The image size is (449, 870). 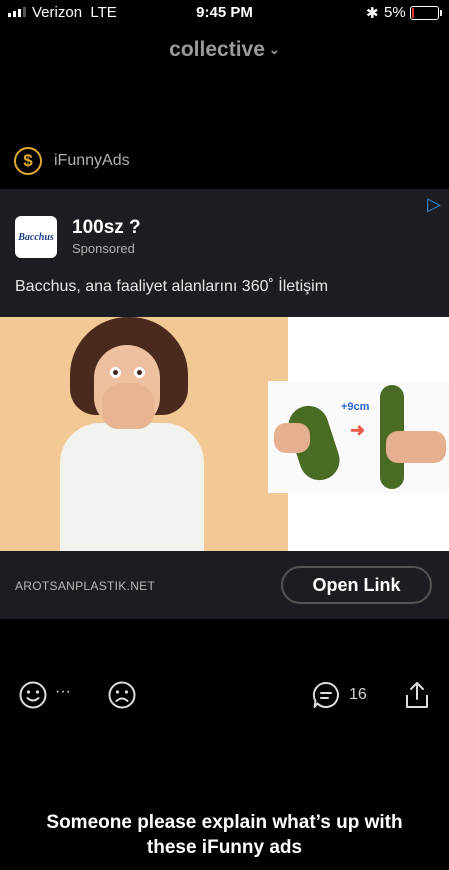 I want to click on comments-button: 16, so click(x=339, y=695).